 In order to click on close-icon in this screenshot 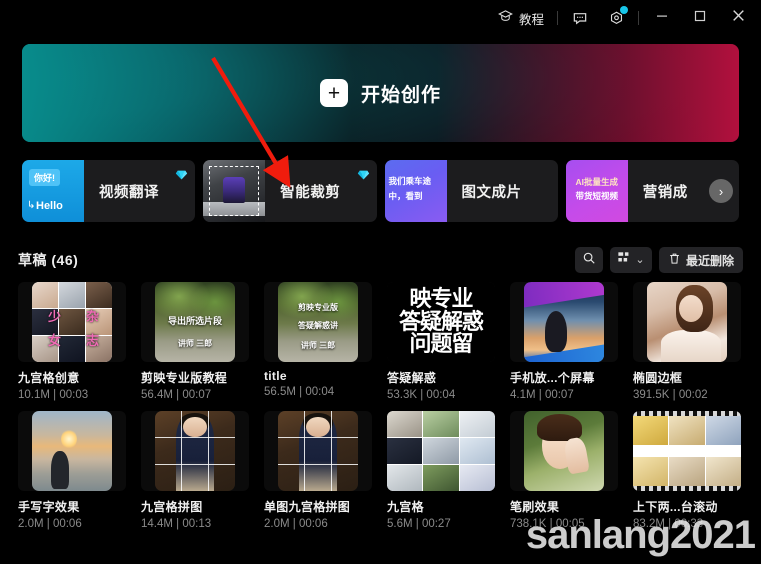, I will do `click(738, 18)`.